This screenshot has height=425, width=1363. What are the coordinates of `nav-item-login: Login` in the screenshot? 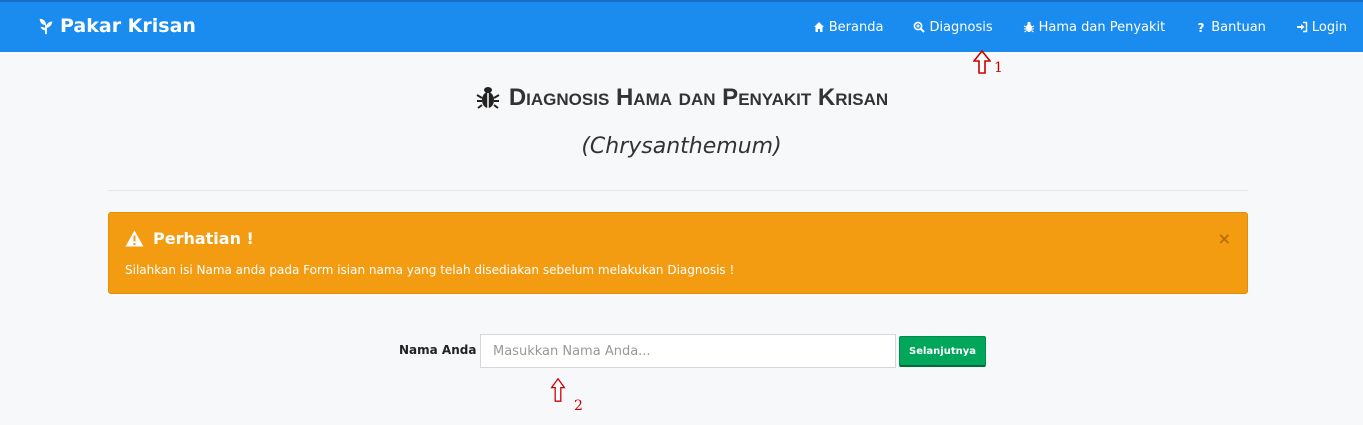 It's located at (1321, 27).